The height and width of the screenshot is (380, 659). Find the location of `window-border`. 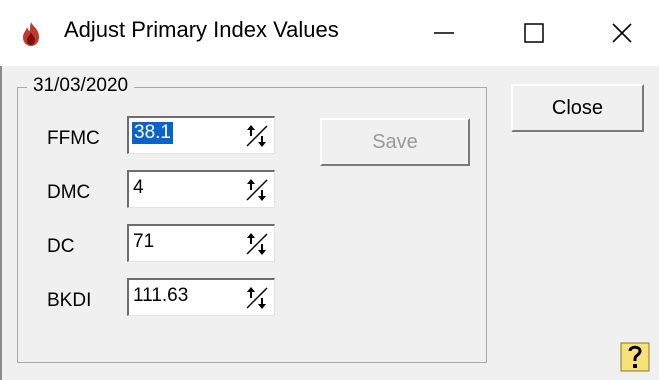

window-border is located at coordinates (1, 223).